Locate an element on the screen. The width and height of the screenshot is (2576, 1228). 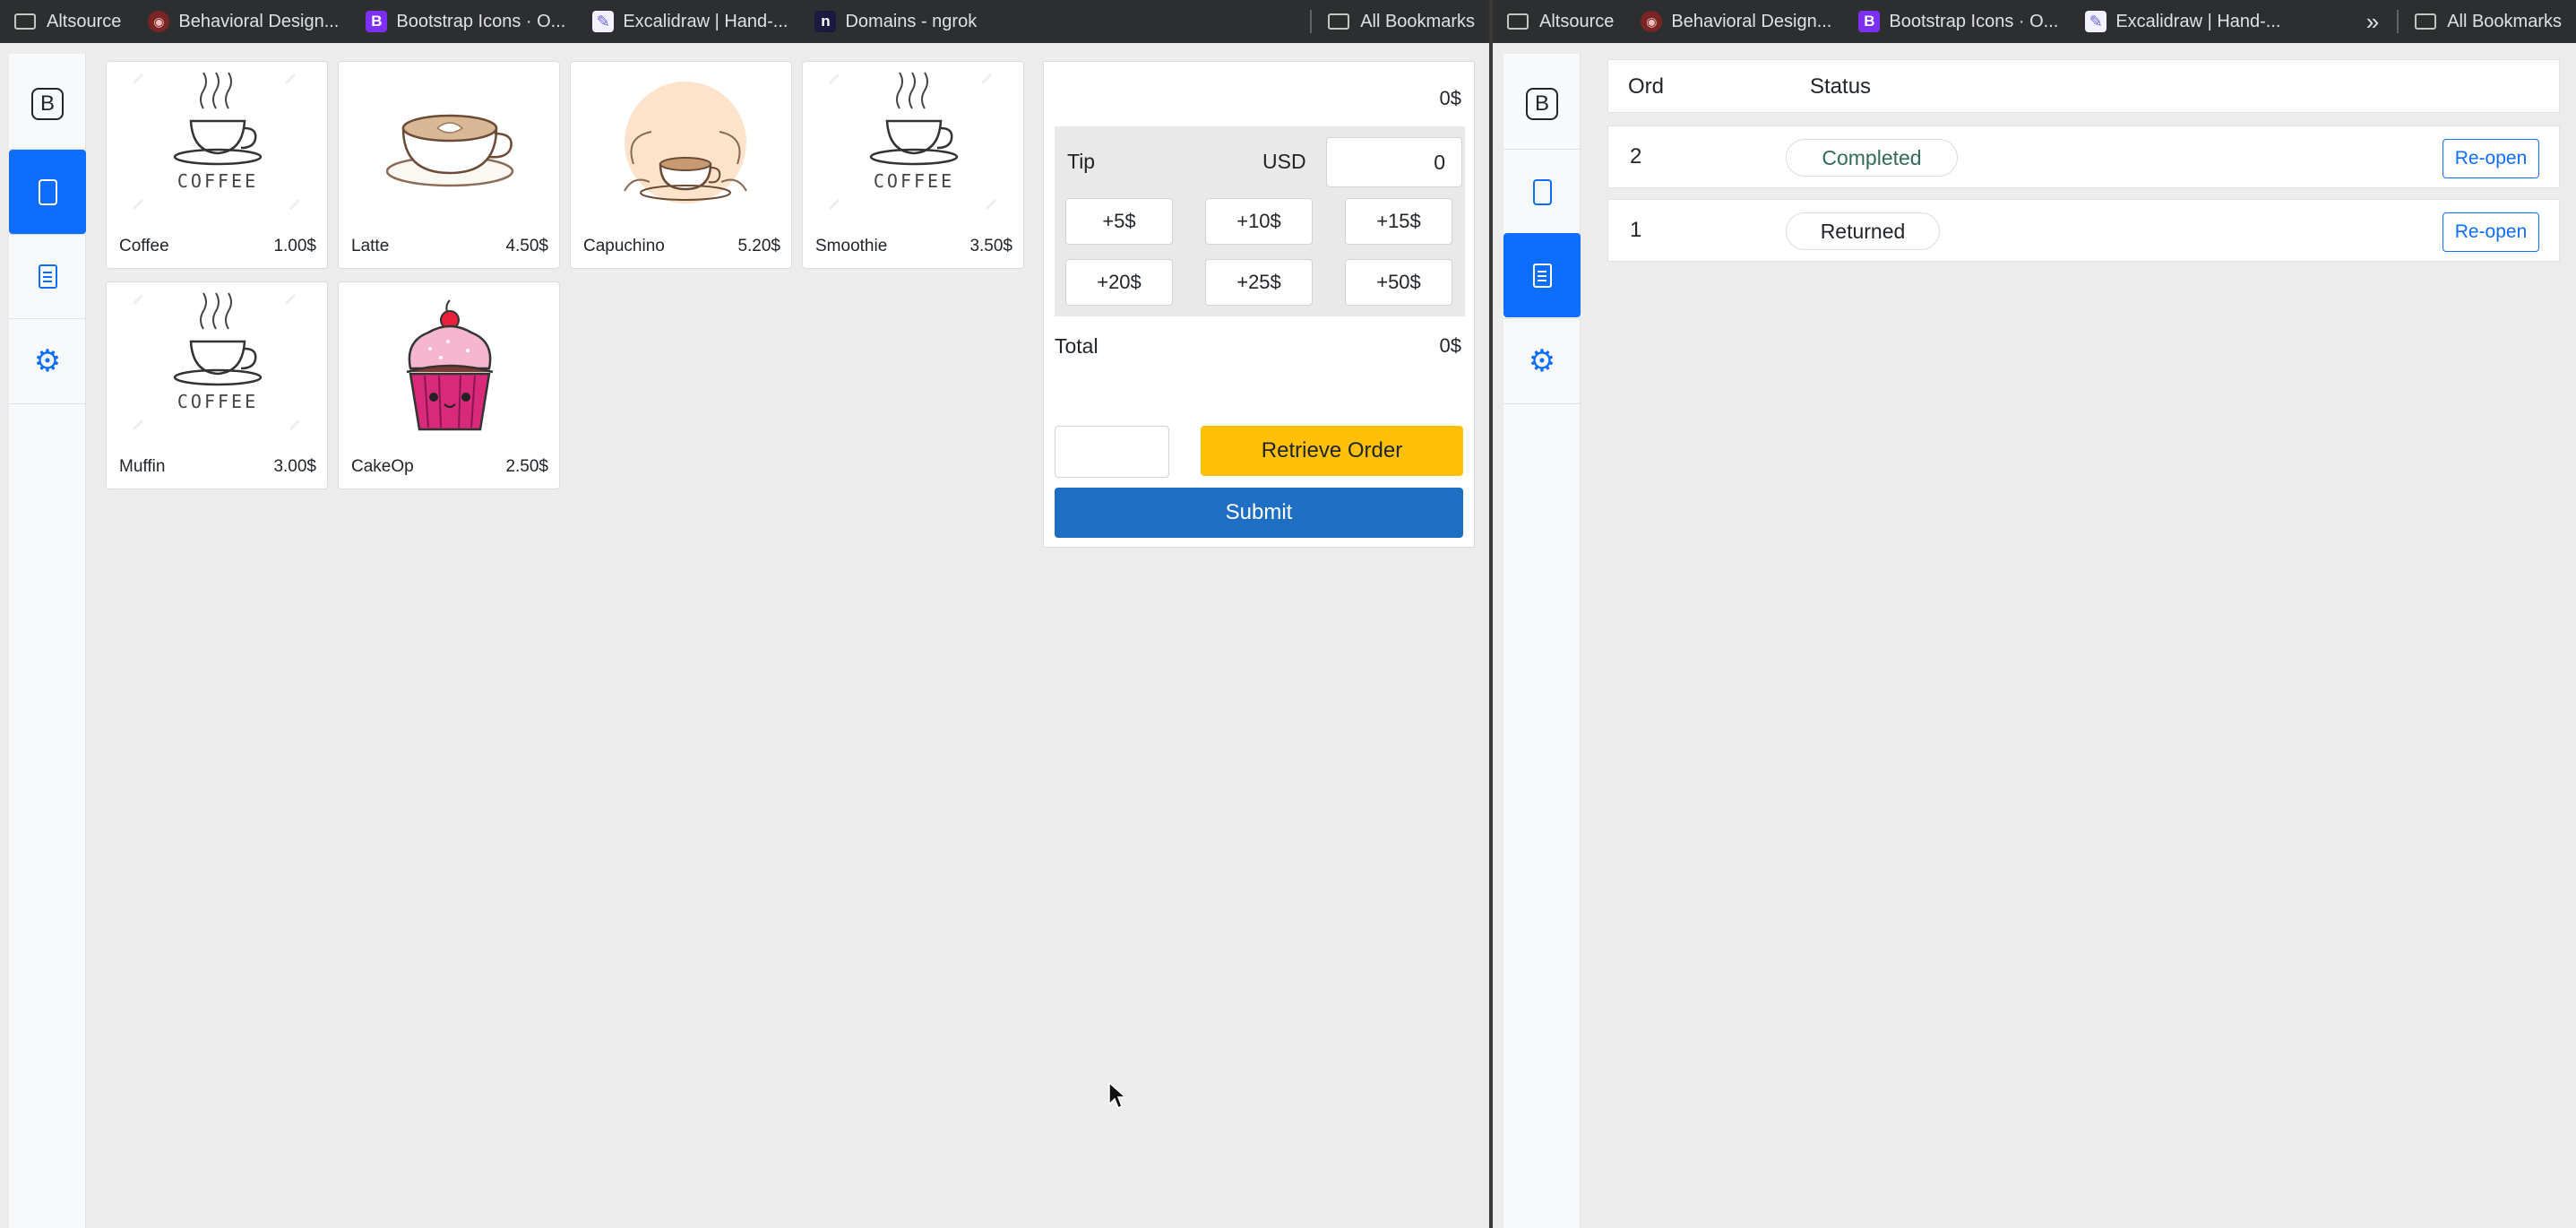
tip-15-button: +15$ is located at coordinates (1398, 221).